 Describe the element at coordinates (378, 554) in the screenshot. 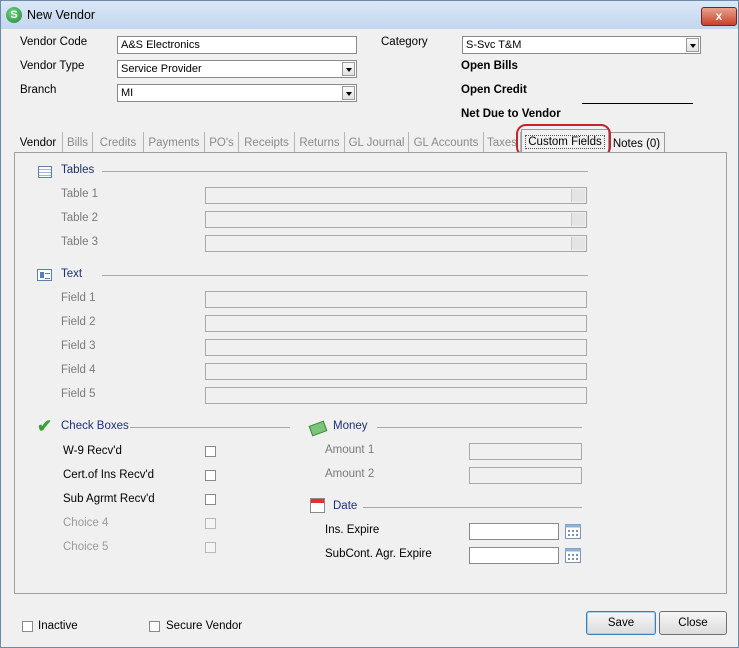

I see `subcont-expire-label: SubCont. Agr. Expire` at that location.